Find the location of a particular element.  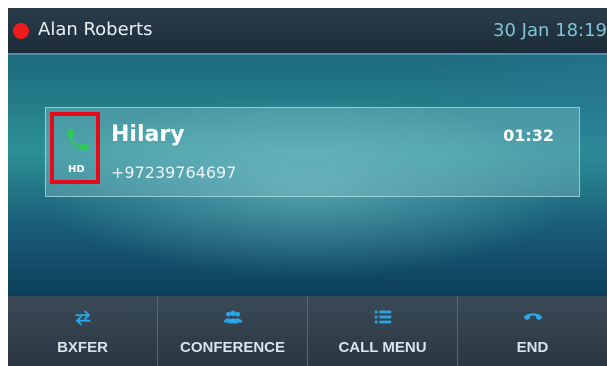

conference-people-icon is located at coordinates (232, 317).